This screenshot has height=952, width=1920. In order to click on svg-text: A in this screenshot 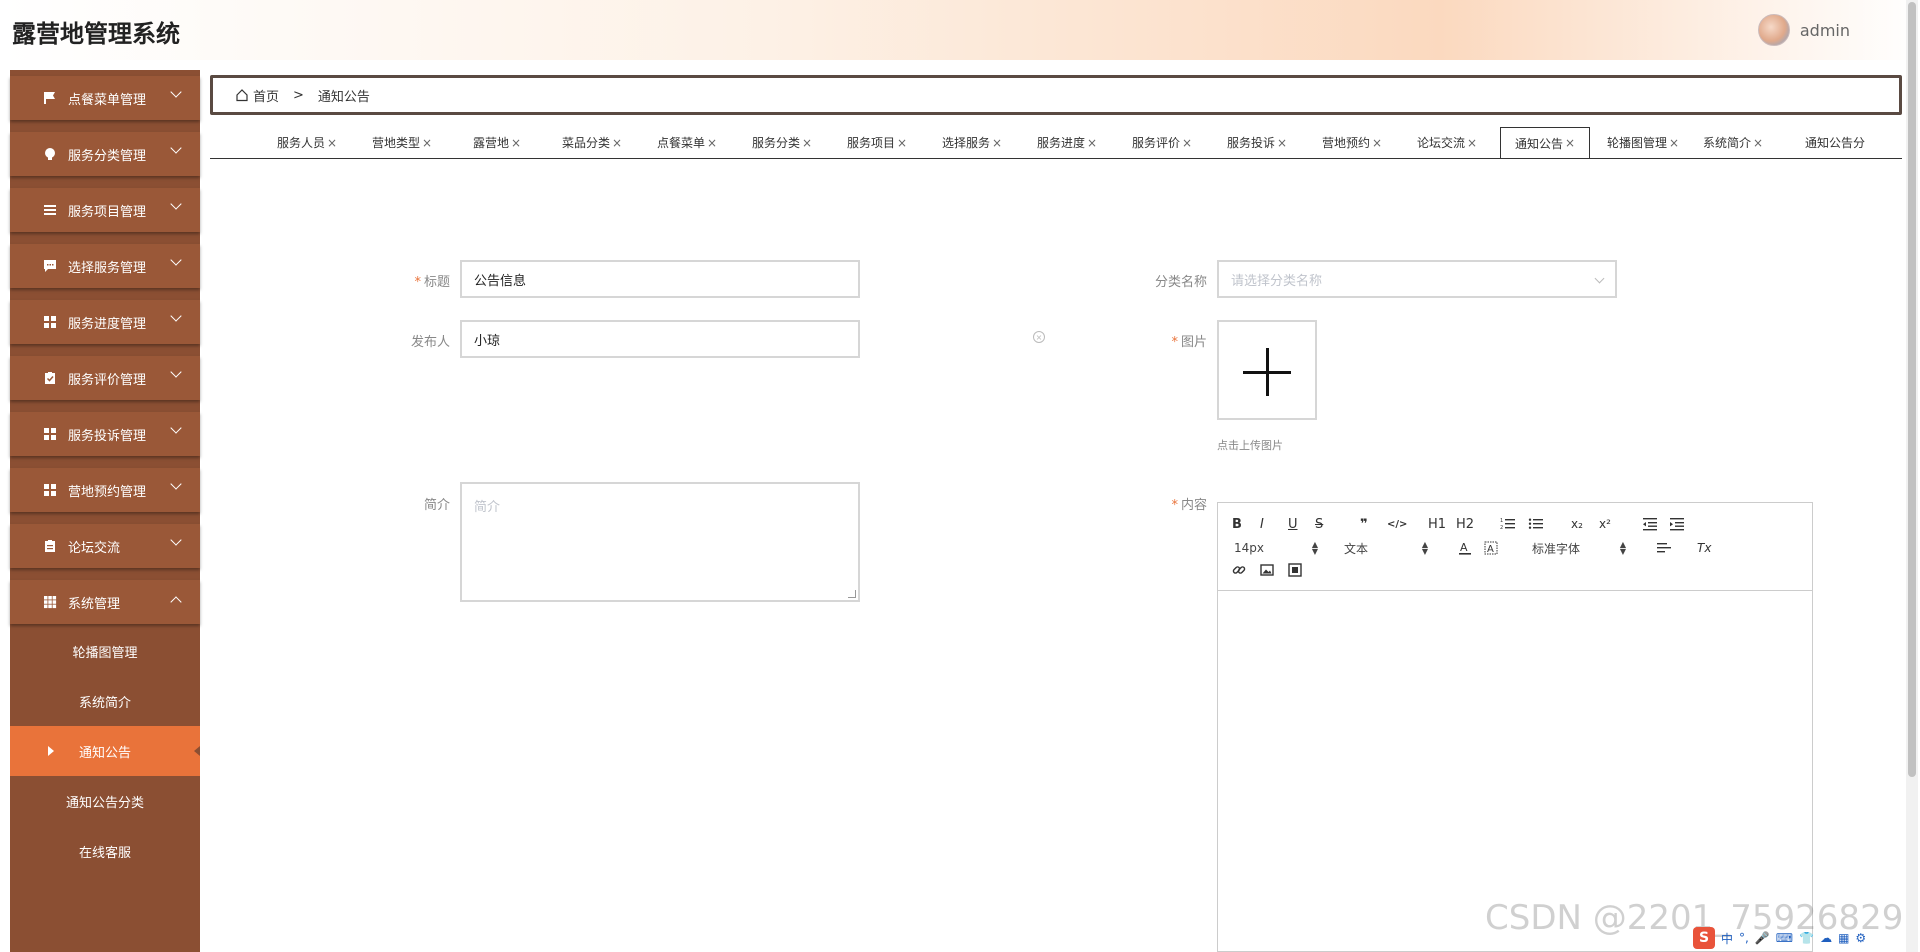, I will do `click(1464, 547)`.